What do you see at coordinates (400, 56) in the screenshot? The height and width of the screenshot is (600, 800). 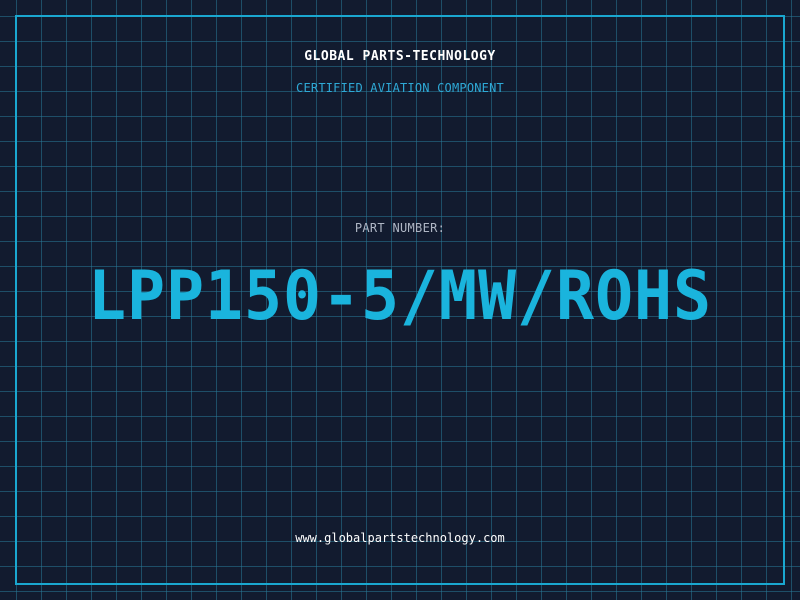 I see `brand-title: GLOBAL PARTS-TECHNOLOGY` at bounding box center [400, 56].